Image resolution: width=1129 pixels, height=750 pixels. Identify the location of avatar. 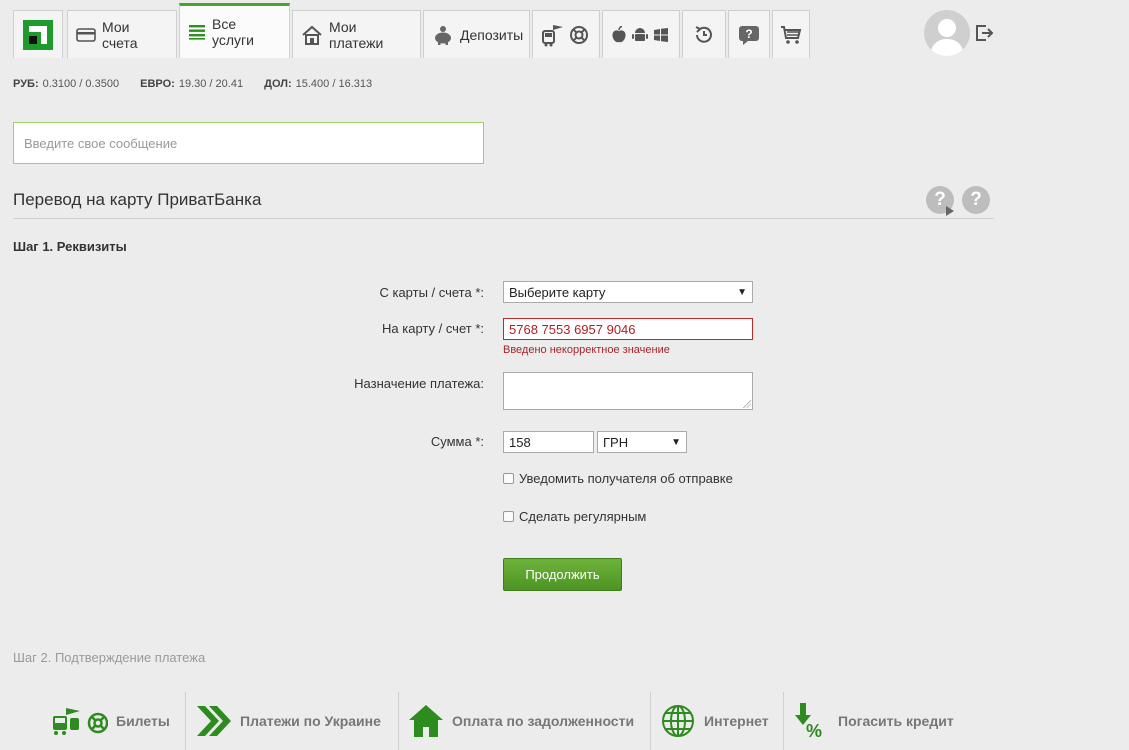
(947, 33).